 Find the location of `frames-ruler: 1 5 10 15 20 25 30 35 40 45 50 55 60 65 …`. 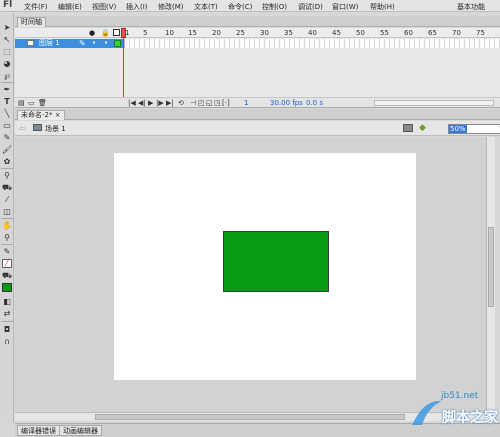

frames-ruler: 1 5 10 15 20 25 30 35 40 45 50 55 60 65 … is located at coordinates (312, 33).